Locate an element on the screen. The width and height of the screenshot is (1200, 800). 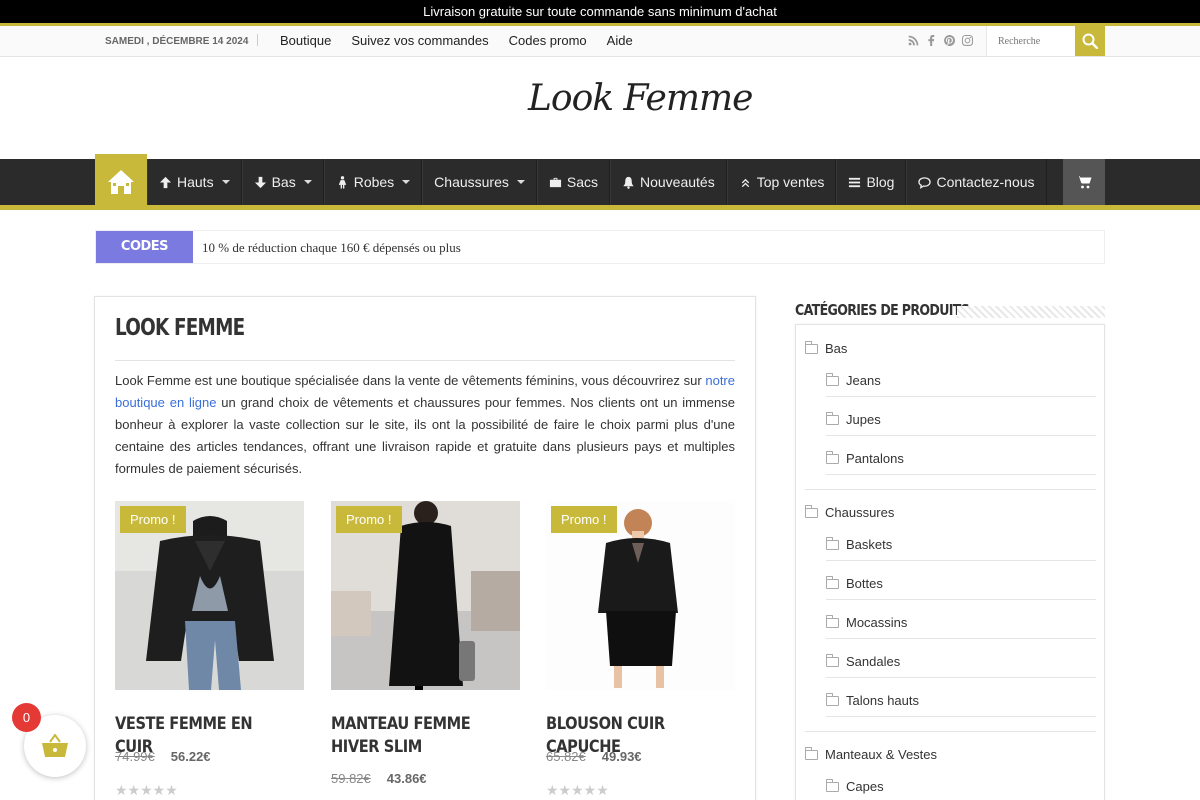
search-icon is located at coordinates (1090, 41).